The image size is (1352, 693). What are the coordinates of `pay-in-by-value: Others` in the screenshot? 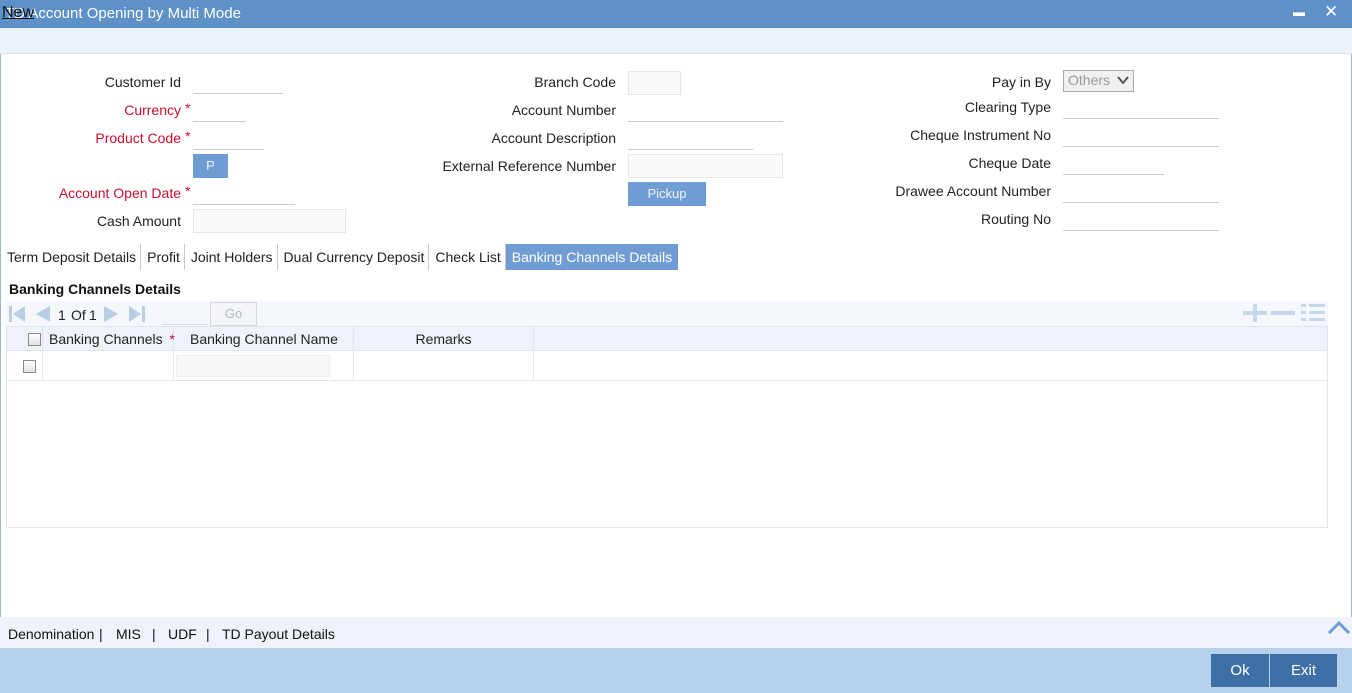 It's located at (1089, 80).